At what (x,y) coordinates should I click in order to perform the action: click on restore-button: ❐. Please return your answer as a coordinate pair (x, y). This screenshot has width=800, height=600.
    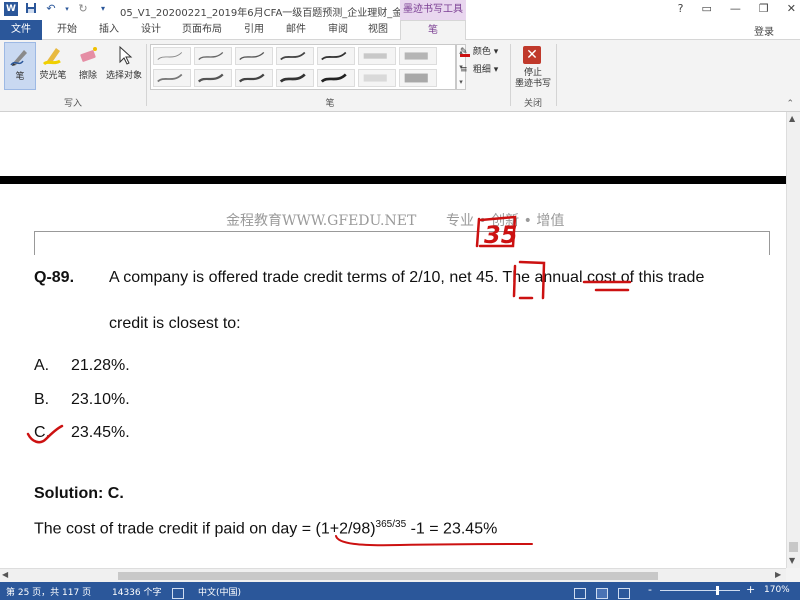
    Looking at the image, I should click on (764, 8).